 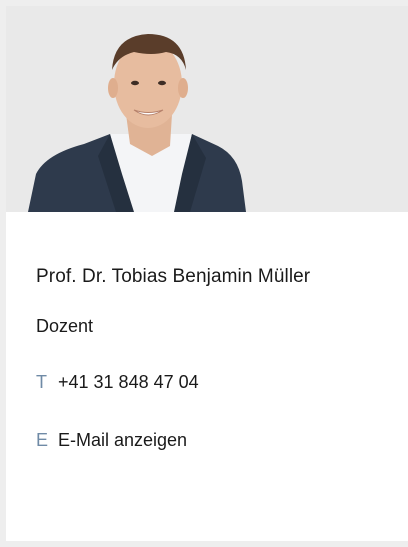 I want to click on show-email-link: E-Mail anzeigen, so click(x=122, y=440).